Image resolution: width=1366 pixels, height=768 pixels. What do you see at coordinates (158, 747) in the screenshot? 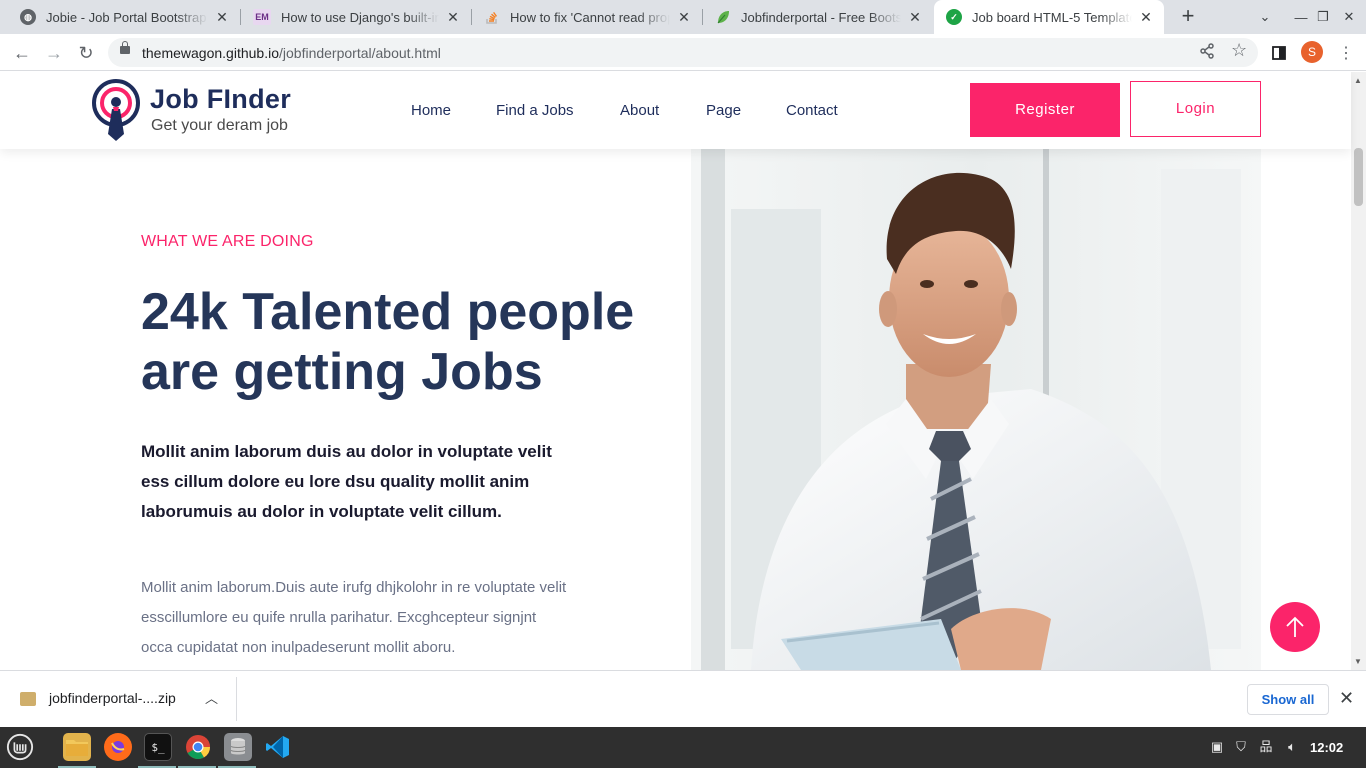
I see `terminal-icon: $_` at bounding box center [158, 747].